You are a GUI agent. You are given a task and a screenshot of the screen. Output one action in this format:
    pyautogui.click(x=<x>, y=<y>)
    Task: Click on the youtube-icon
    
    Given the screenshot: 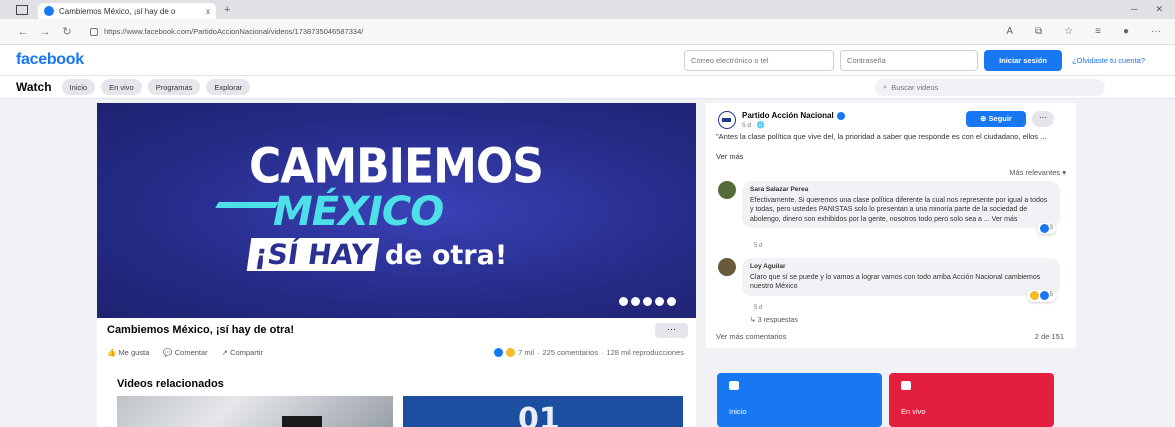 What is the action you would take?
    pyautogui.click(x=659, y=301)
    